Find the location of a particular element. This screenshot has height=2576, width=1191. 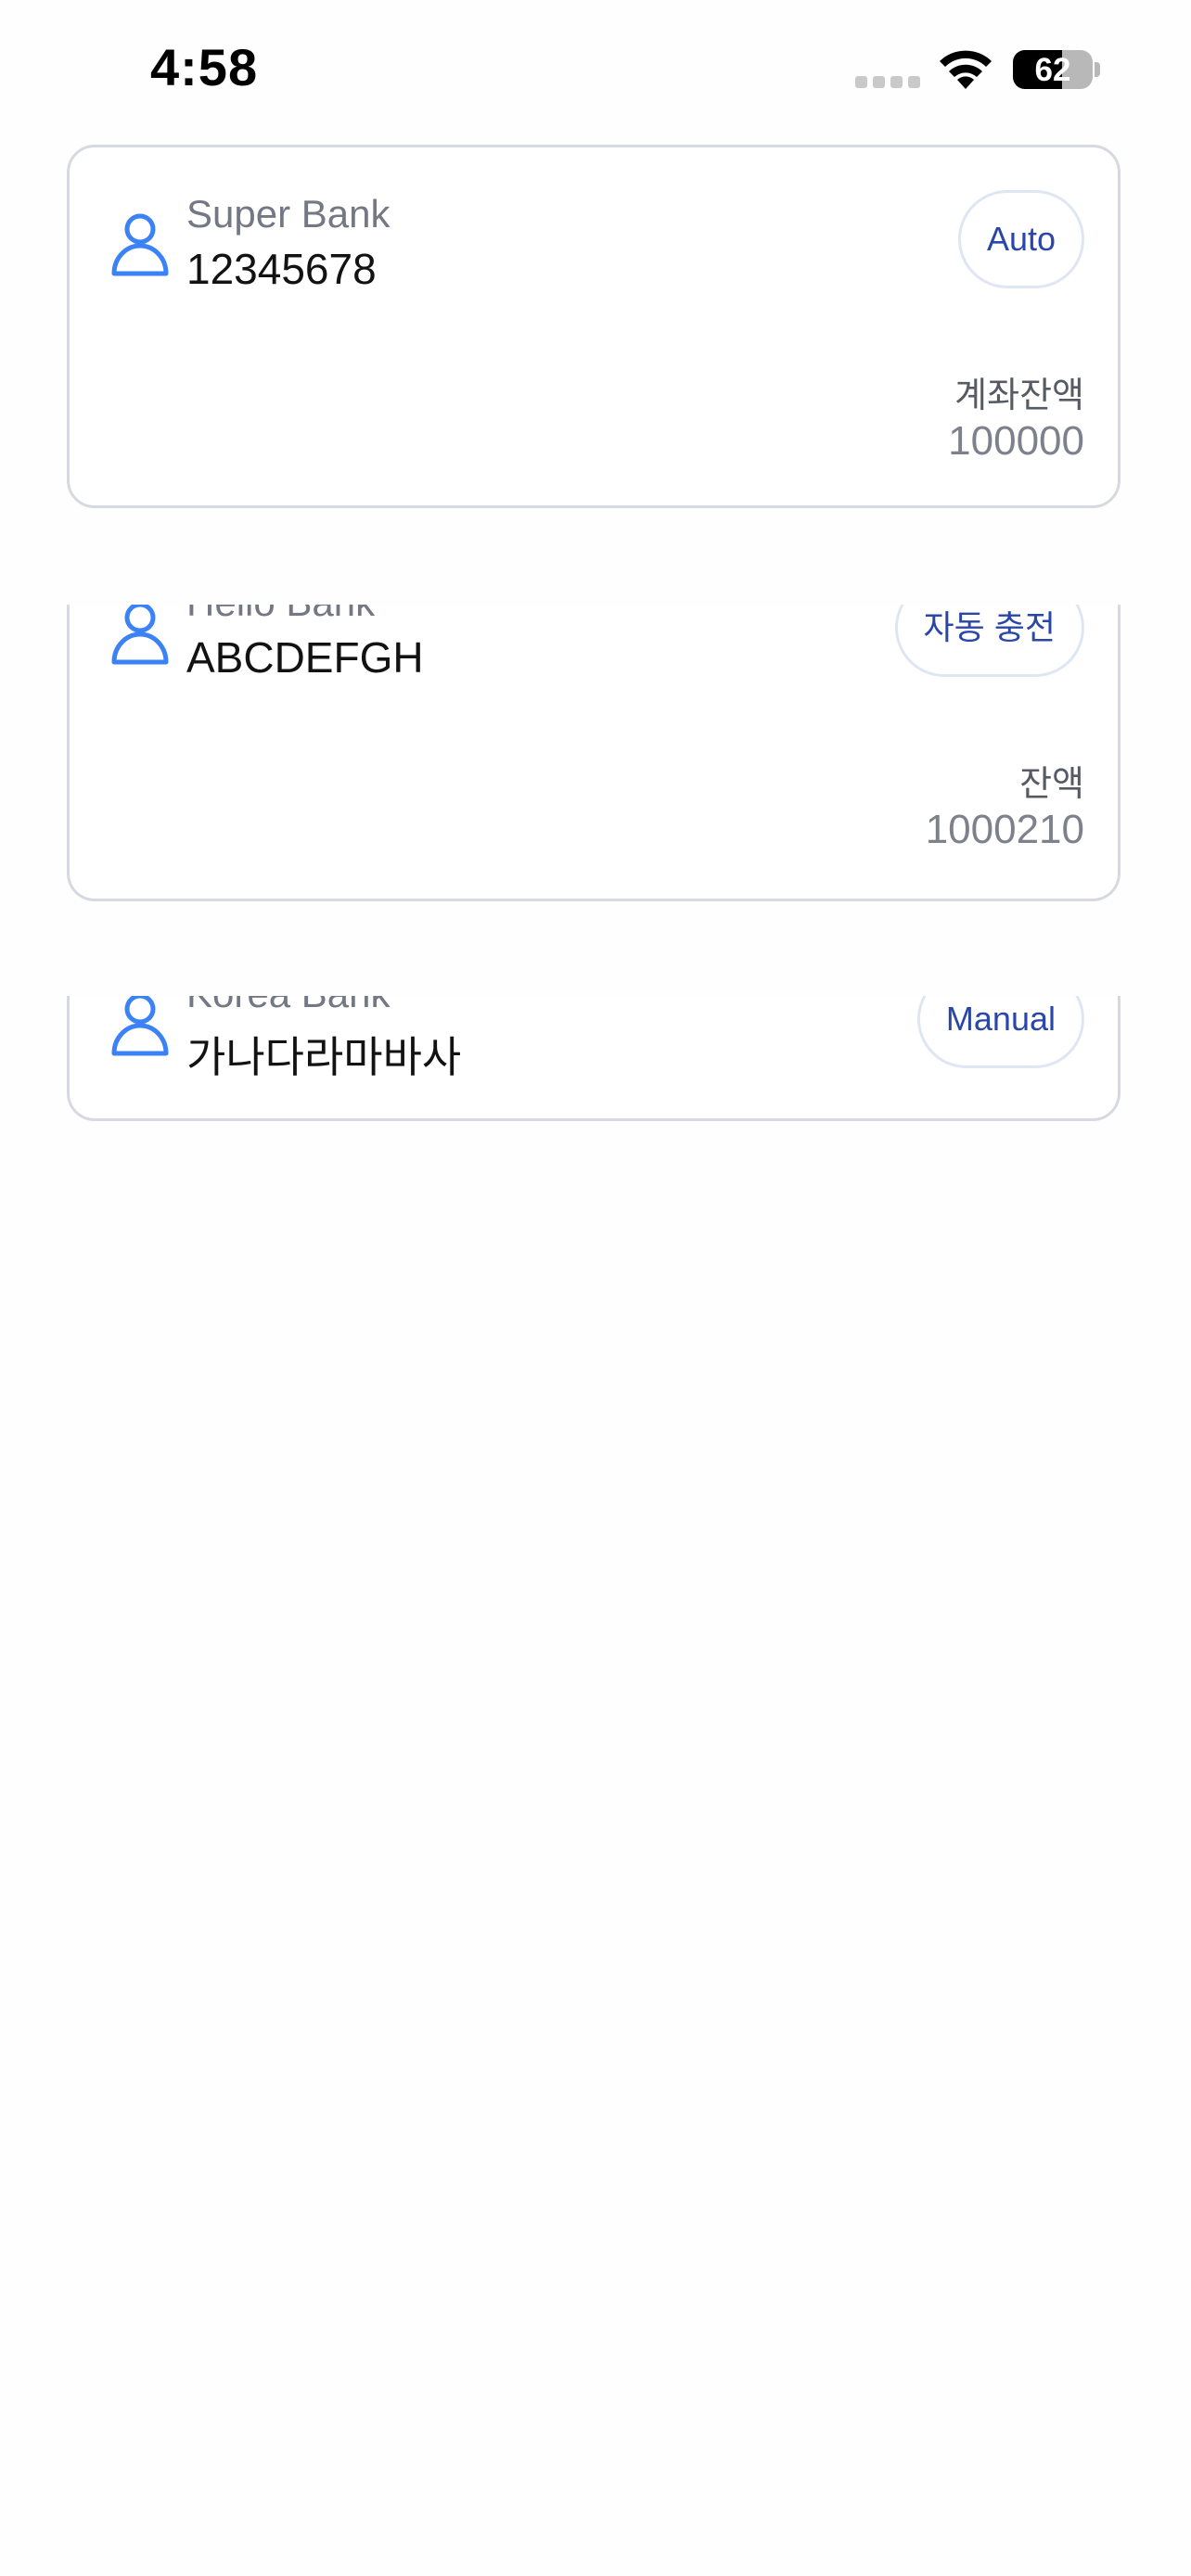

account-number: 가나다라마바사 is located at coordinates (324, 1057).